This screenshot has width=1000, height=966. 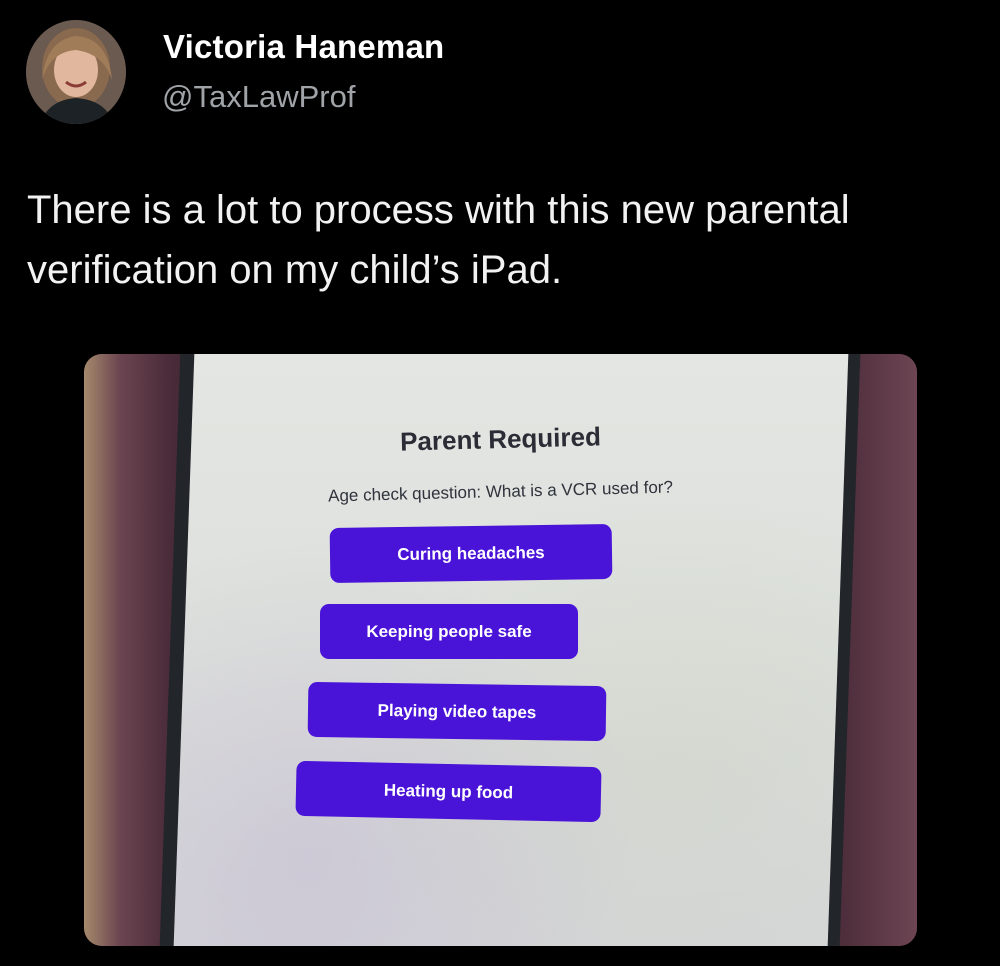 I want to click on avatar-photo, so click(x=76, y=72).